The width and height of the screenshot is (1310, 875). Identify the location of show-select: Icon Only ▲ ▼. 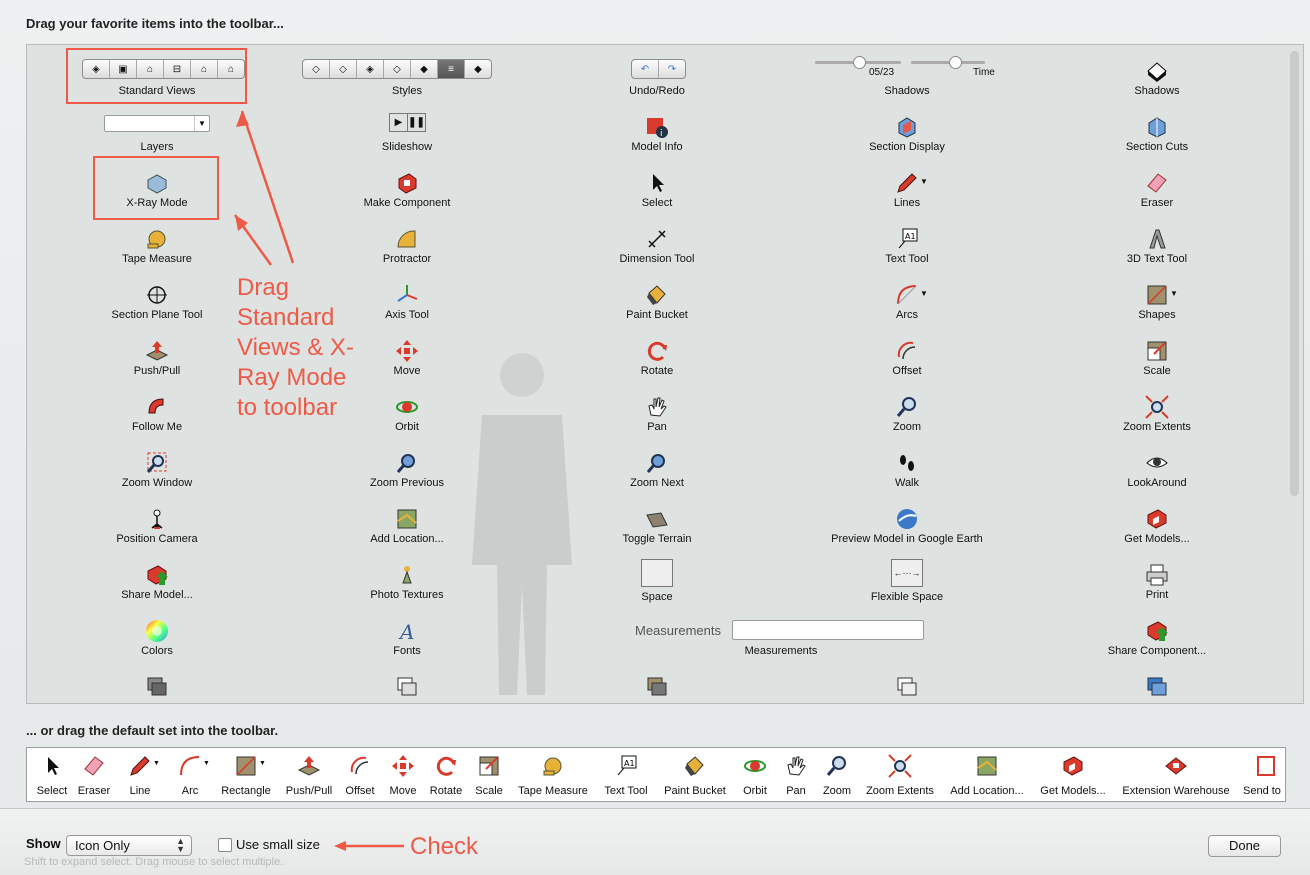
(129, 845).